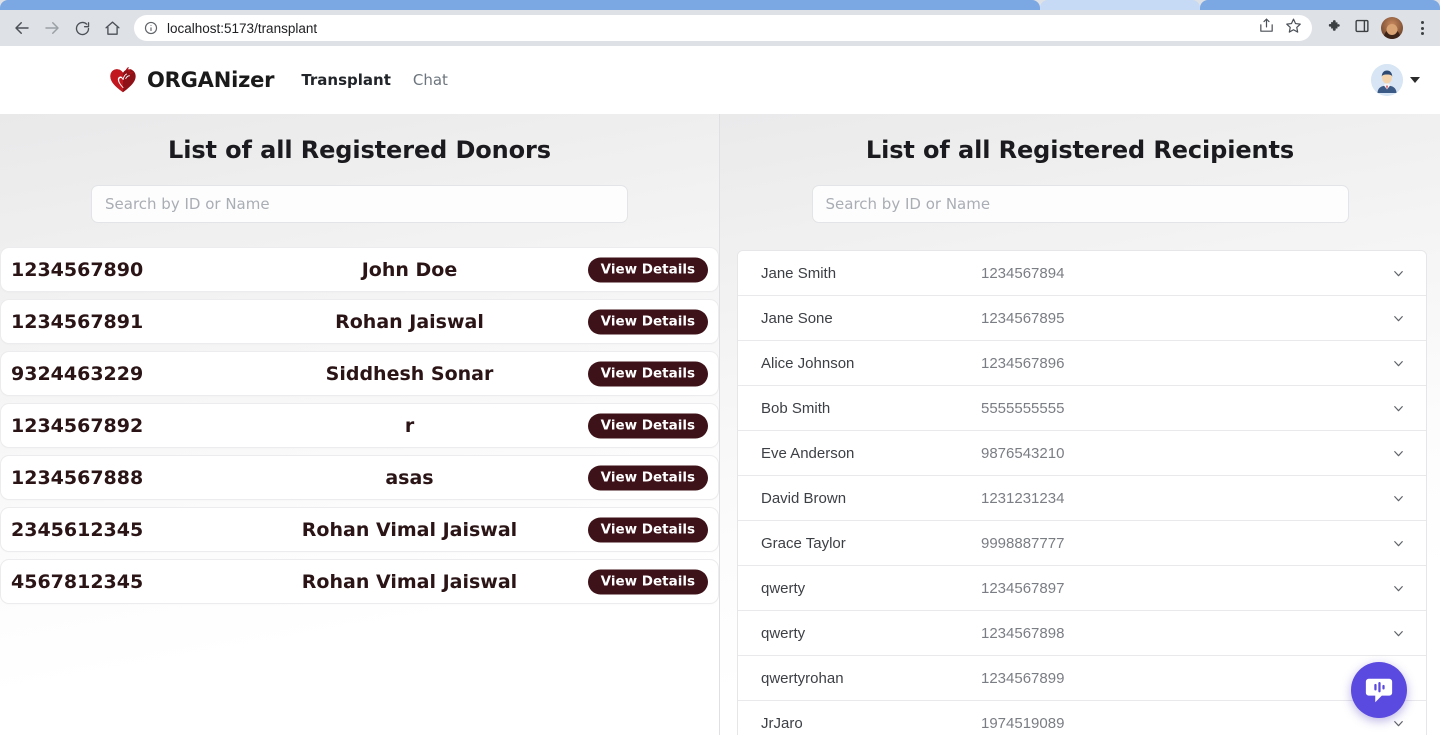 The height and width of the screenshot is (735, 1440). What do you see at coordinates (77, 581) in the screenshot?
I see `donor-id: 4567812345` at bounding box center [77, 581].